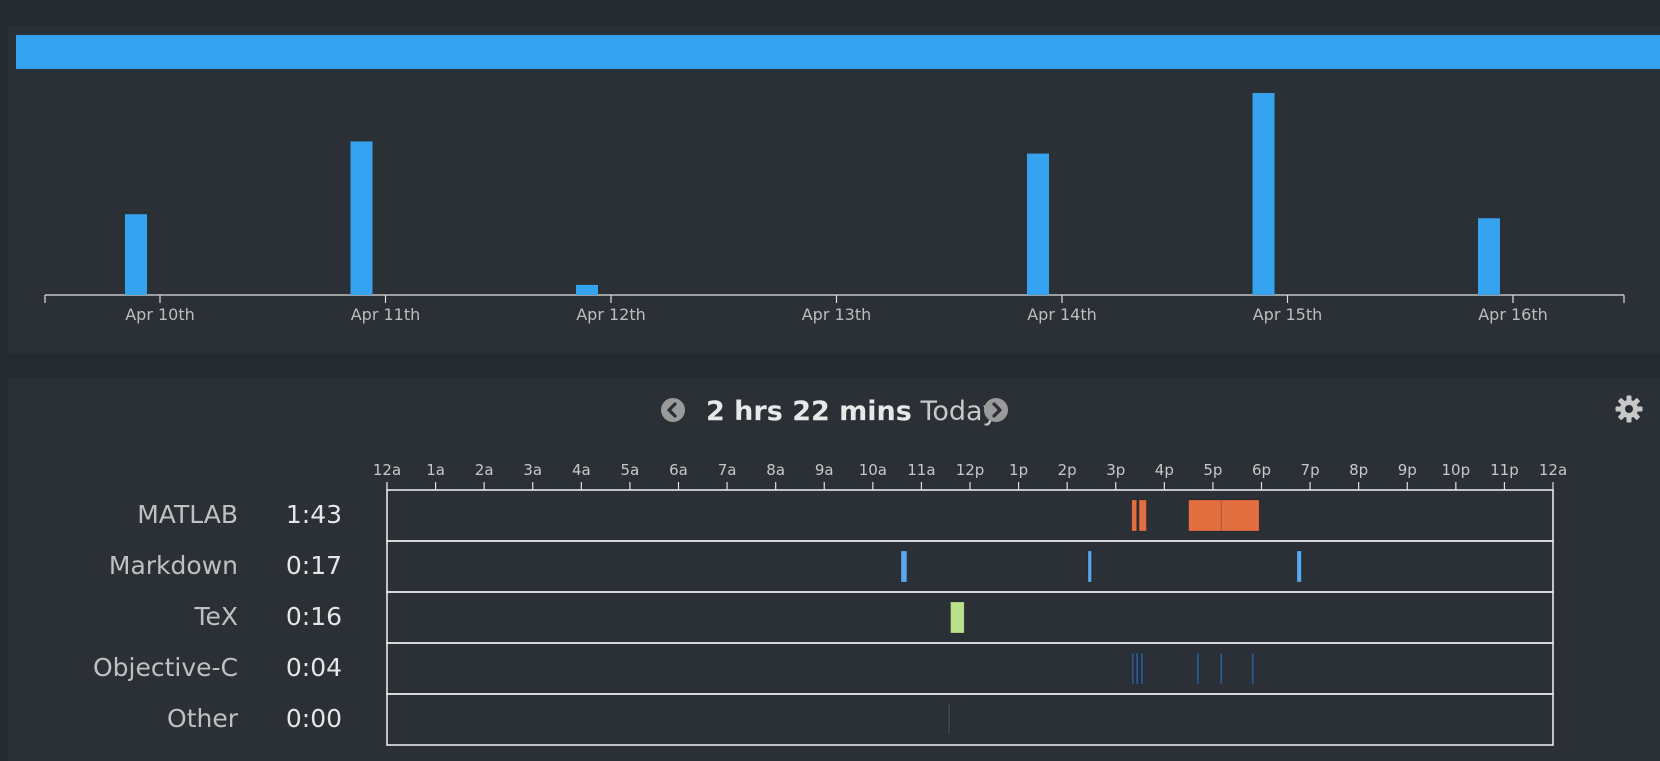 The height and width of the screenshot is (761, 1660). I want to click on chevron-left-icon, so click(672, 410).